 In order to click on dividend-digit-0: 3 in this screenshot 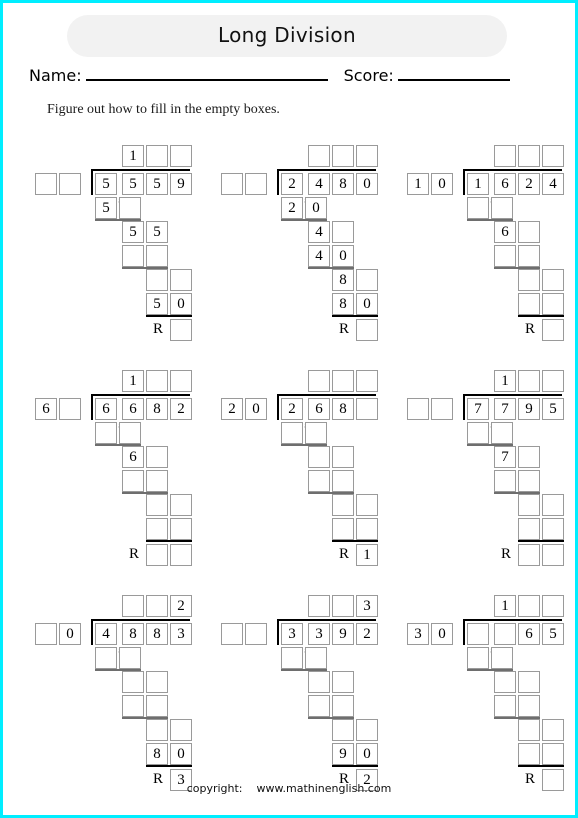, I will do `click(292, 634)`.